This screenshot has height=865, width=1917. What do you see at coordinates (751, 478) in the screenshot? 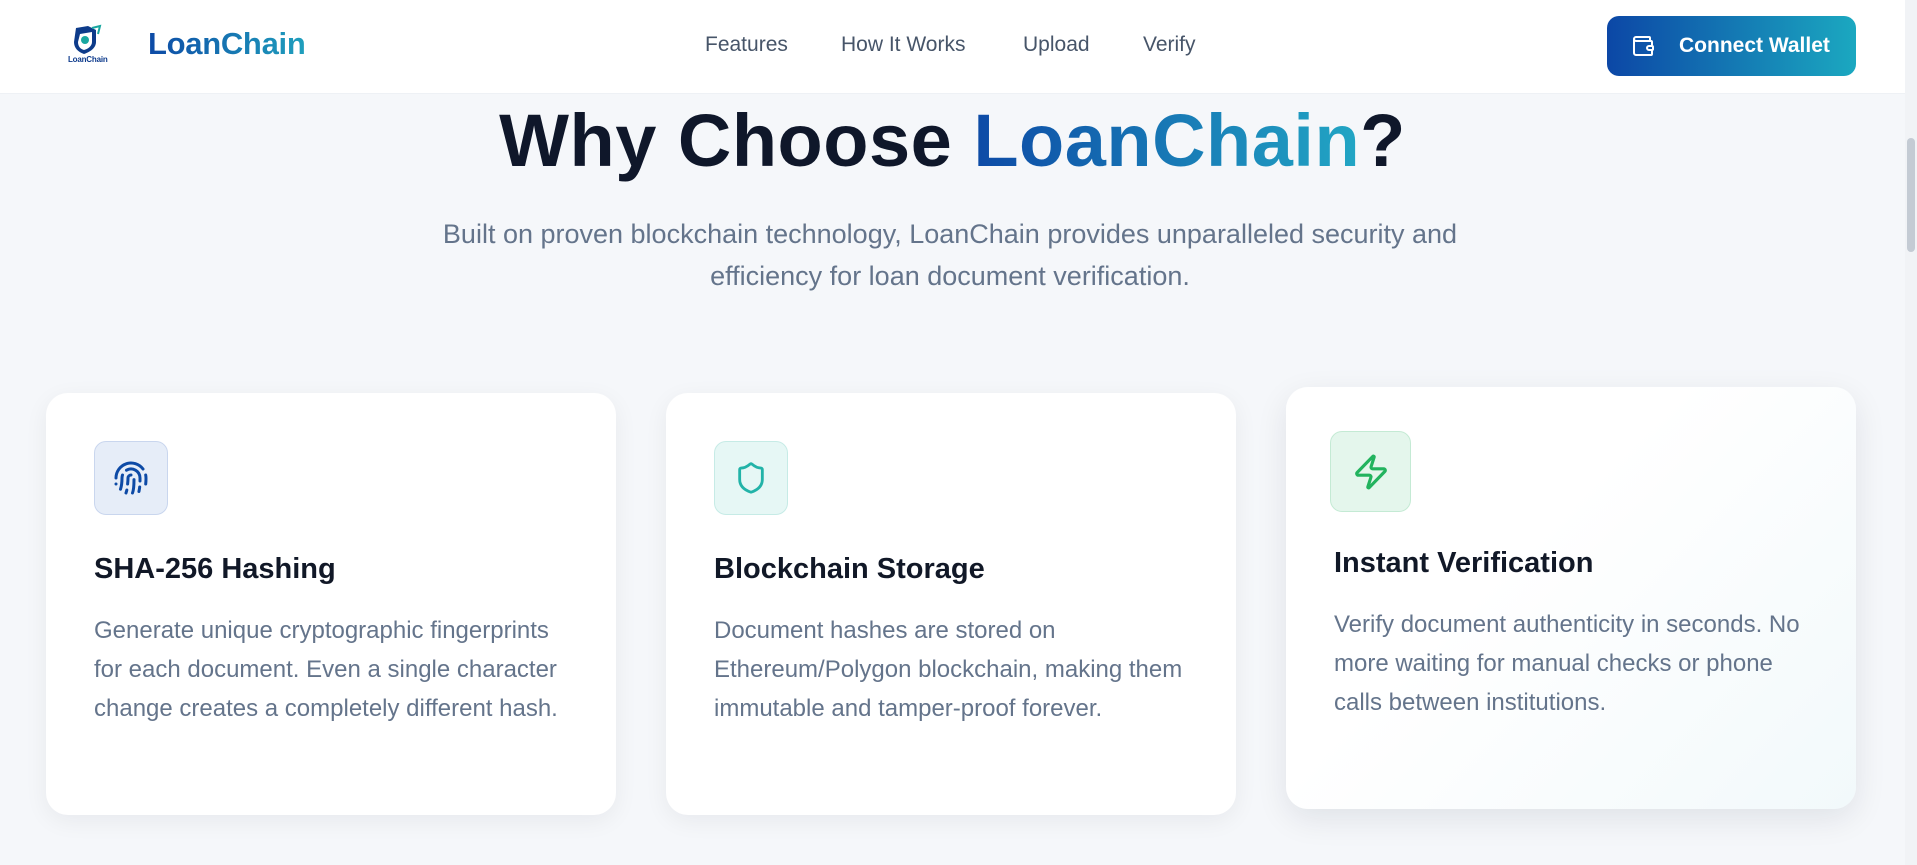
I see `shield-icon` at bounding box center [751, 478].